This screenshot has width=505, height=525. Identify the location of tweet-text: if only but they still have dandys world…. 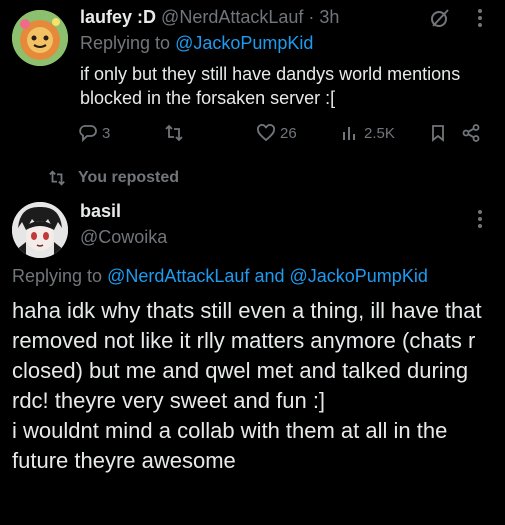
(270, 86).